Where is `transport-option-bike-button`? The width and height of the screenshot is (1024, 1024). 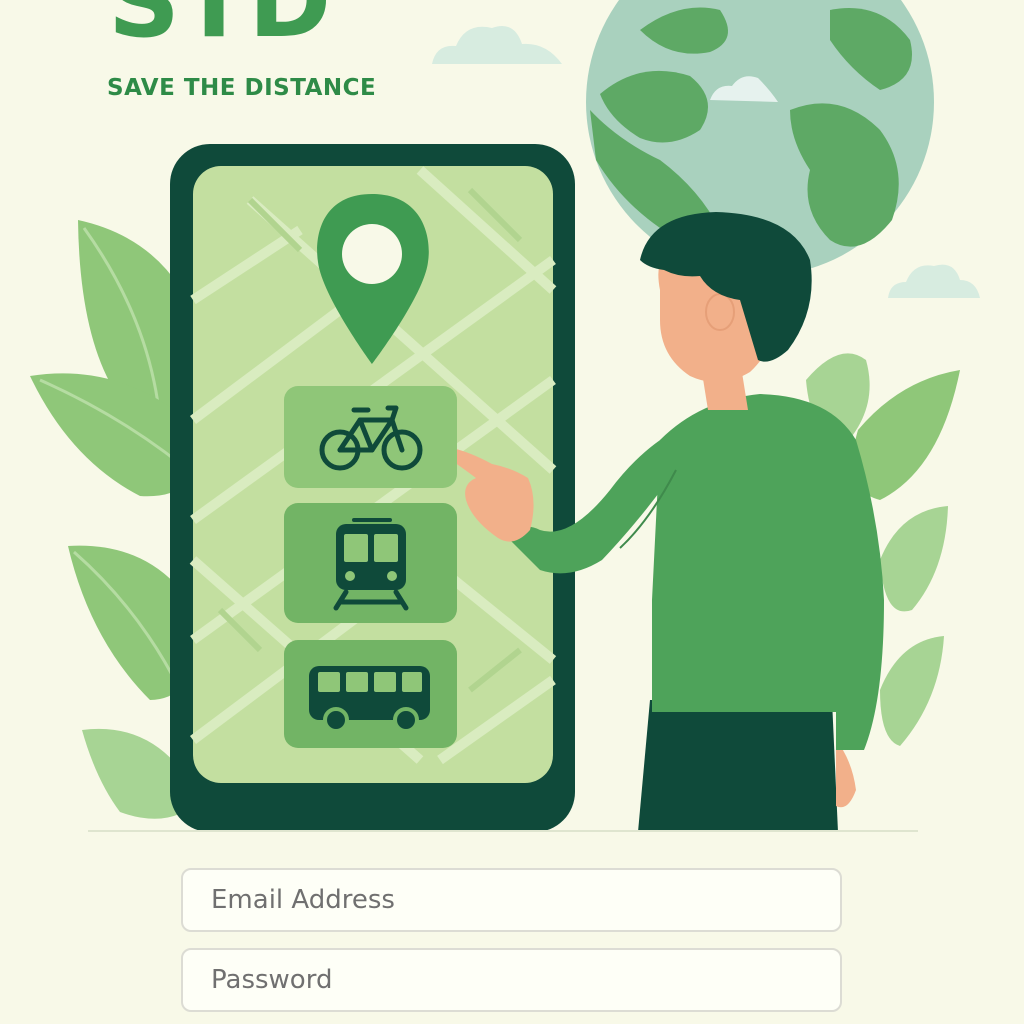 transport-option-bike-button is located at coordinates (370, 437).